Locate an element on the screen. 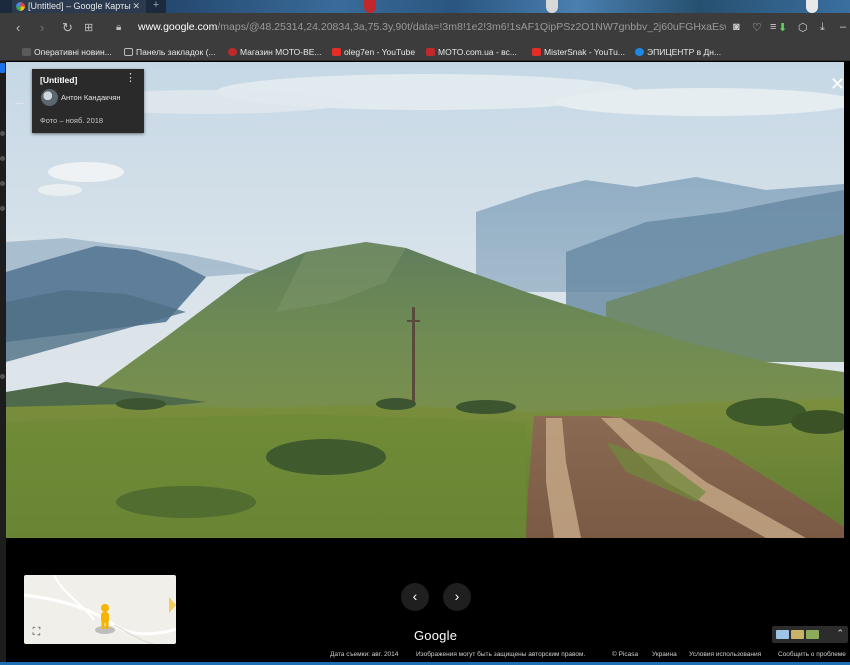 Image resolution: width=850 pixels, height=665 pixels. camera-icon: ◙ is located at coordinates (736, 27).